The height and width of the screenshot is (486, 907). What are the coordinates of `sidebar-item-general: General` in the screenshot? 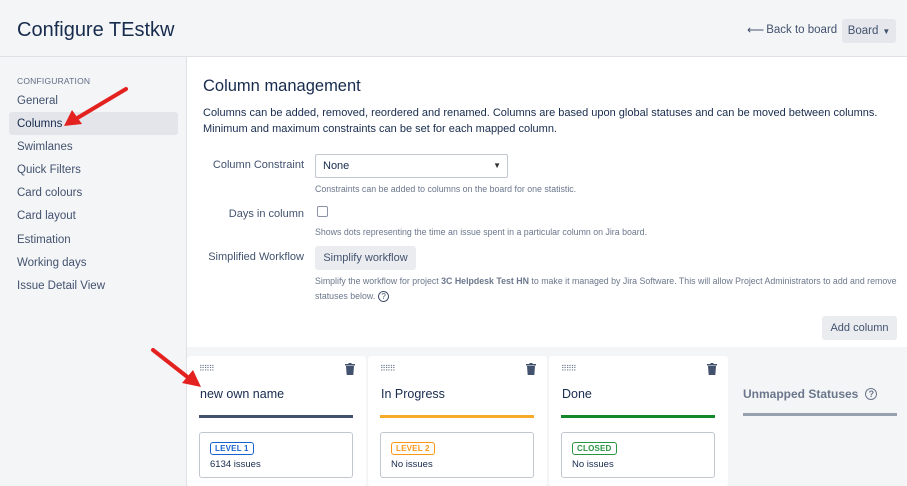 It's located at (93, 100).